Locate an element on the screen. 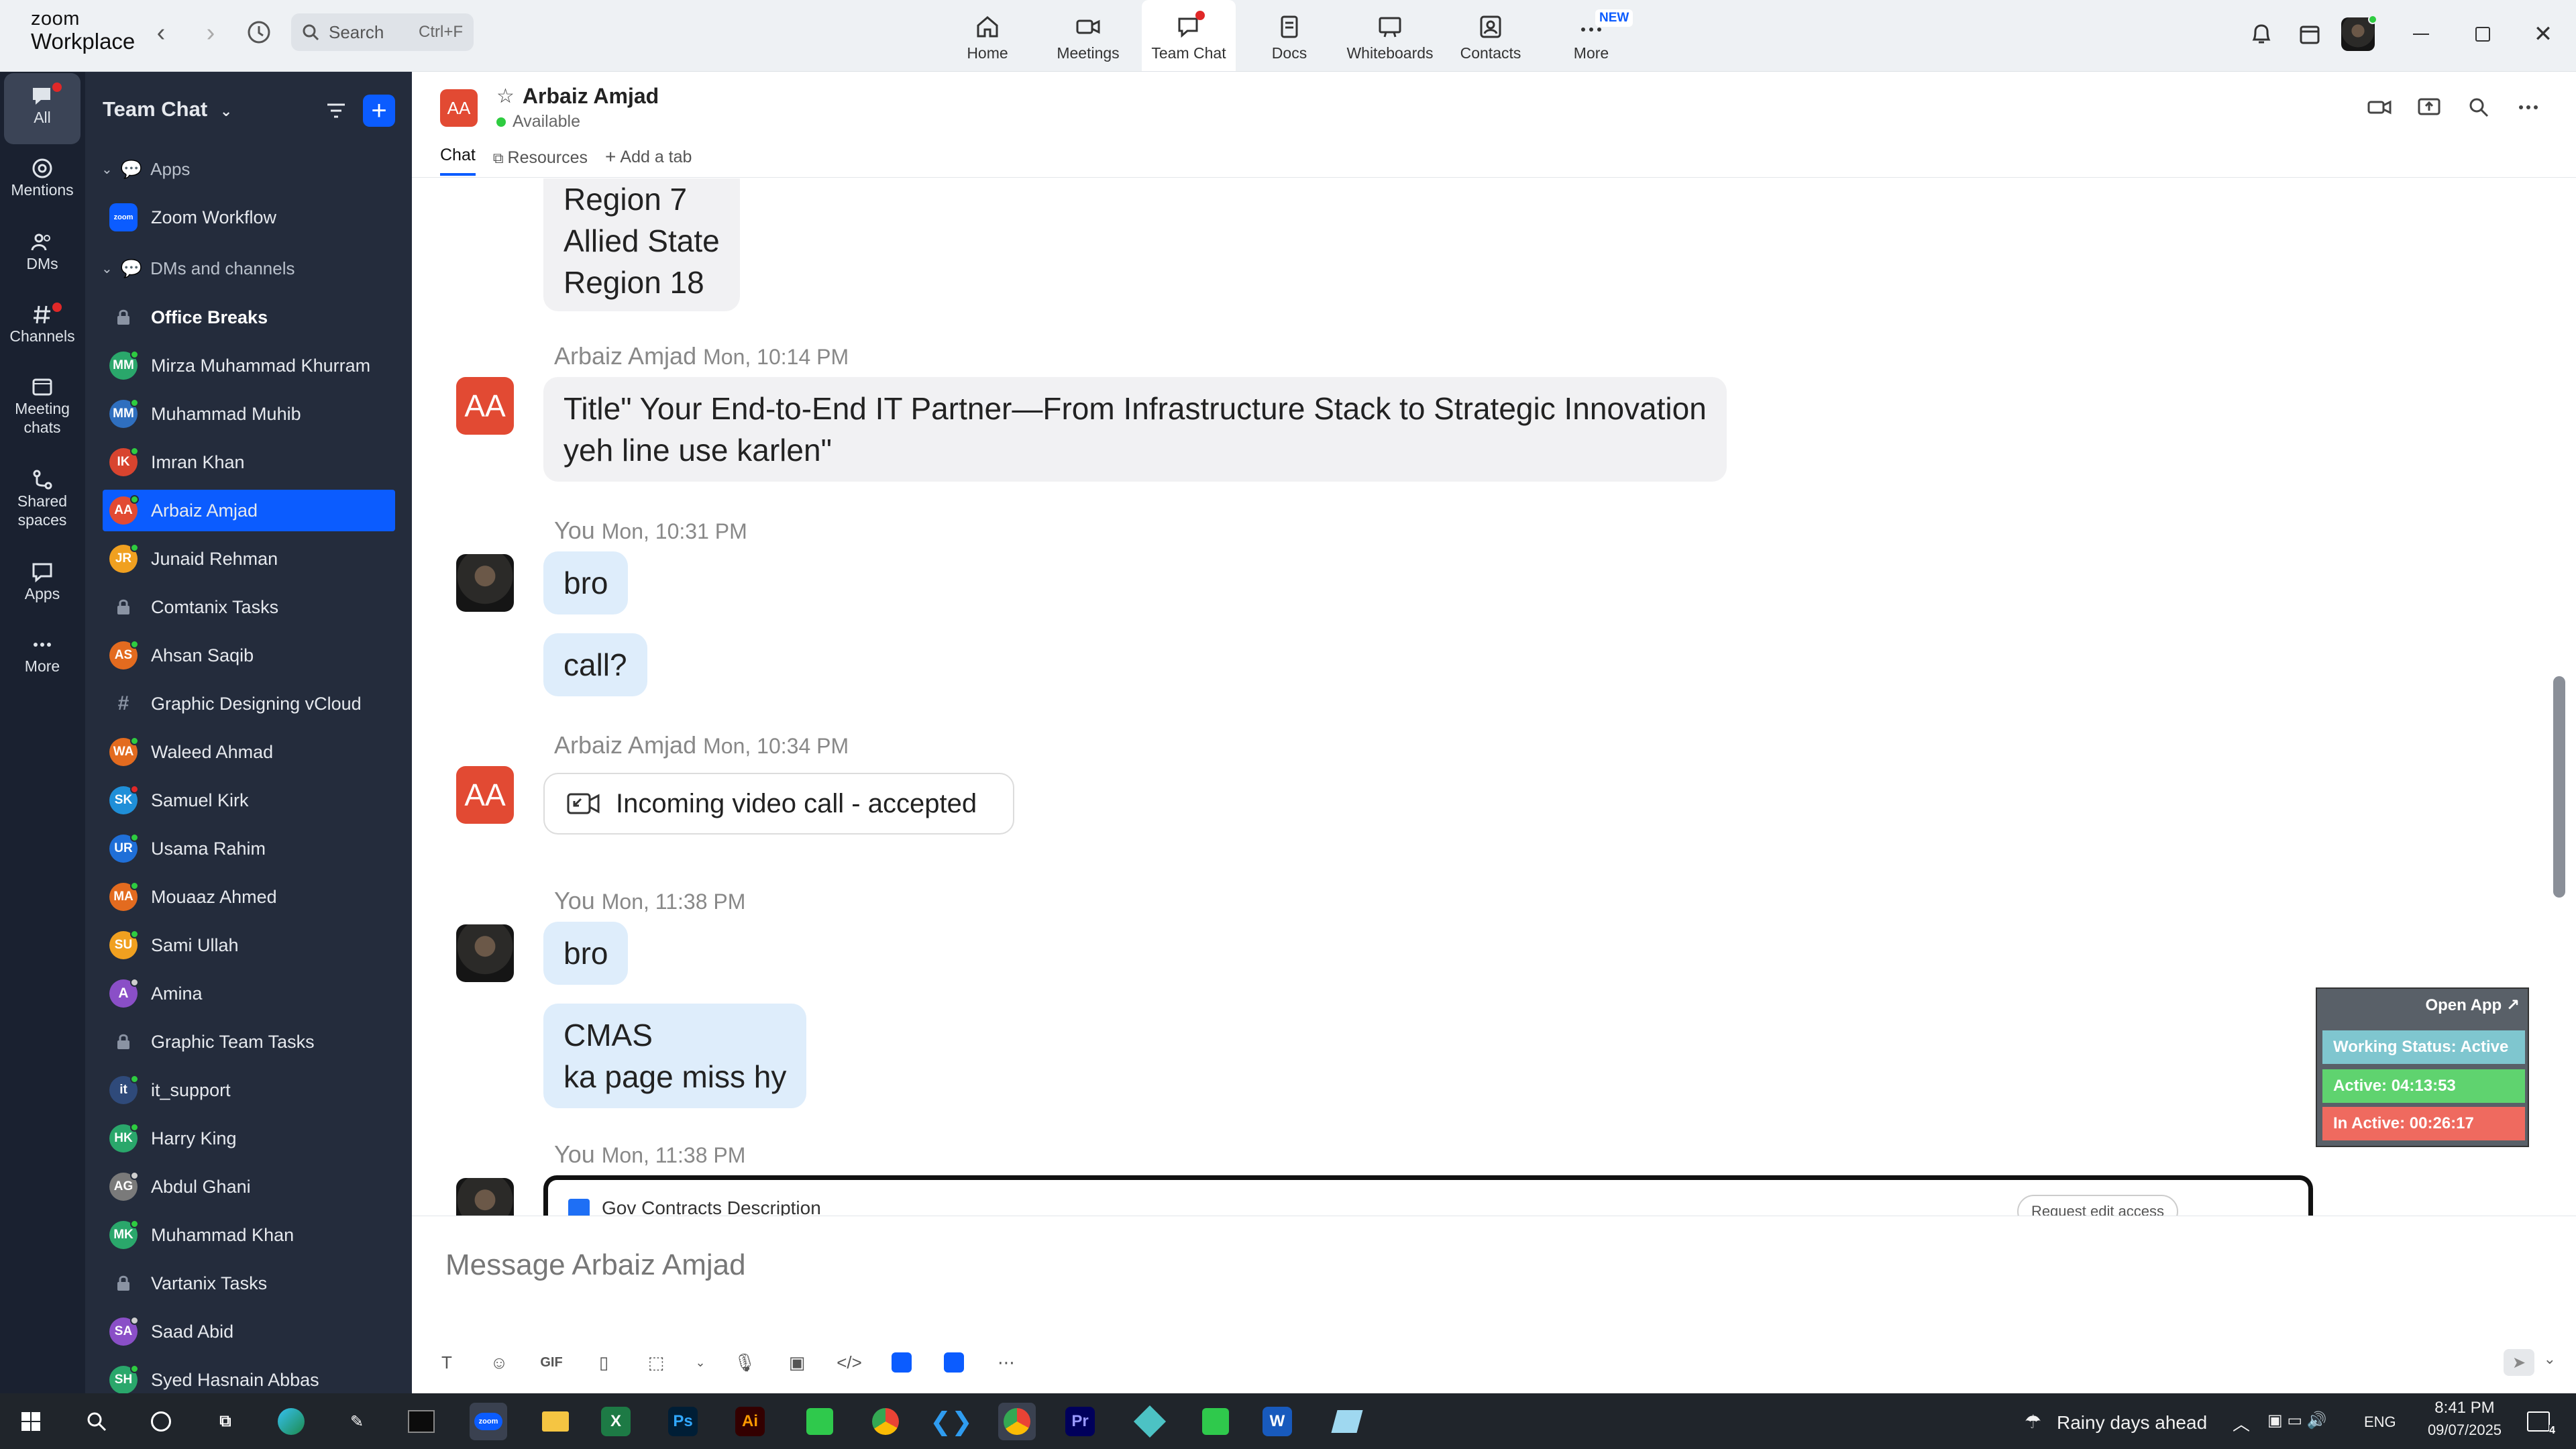 This screenshot has width=2576, height=1449. sidebar-item: A Amina is located at coordinates (249, 993).